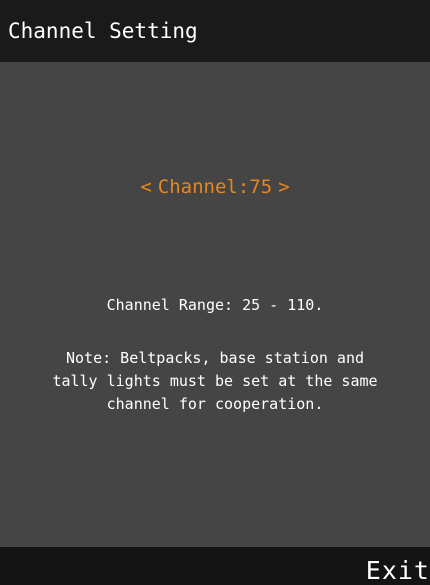 The image size is (430, 585). I want to click on bottom-bar: Exit, so click(215, 566).